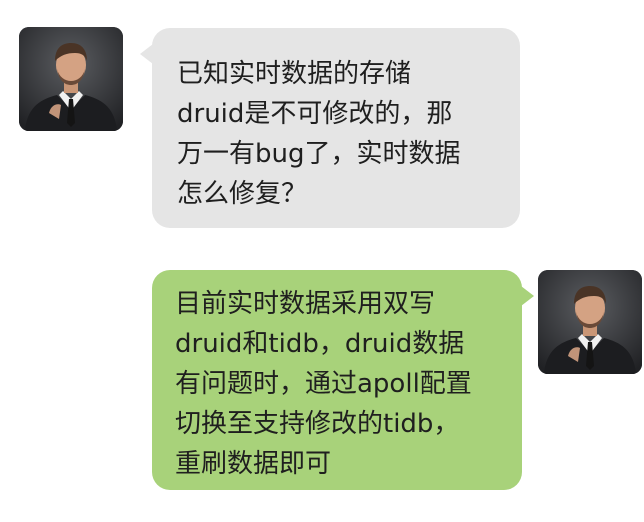  What do you see at coordinates (253, 464) in the screenshot?
I see `message-line: 重刷数据即可` at bounding box center [253, 464].